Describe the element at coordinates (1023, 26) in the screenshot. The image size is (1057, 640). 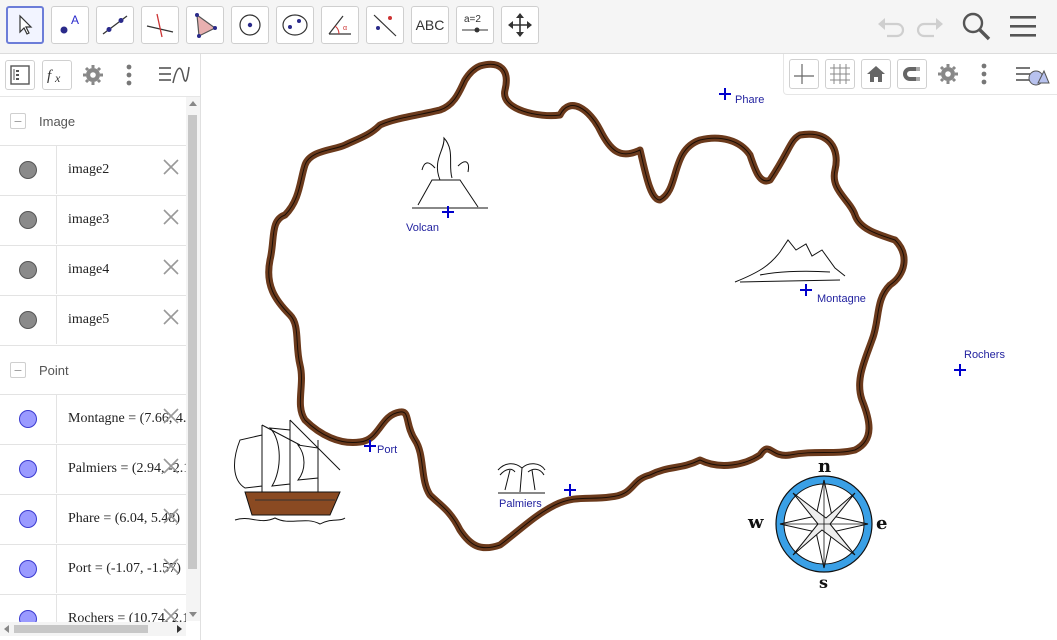
I see `menu-button` at that location.